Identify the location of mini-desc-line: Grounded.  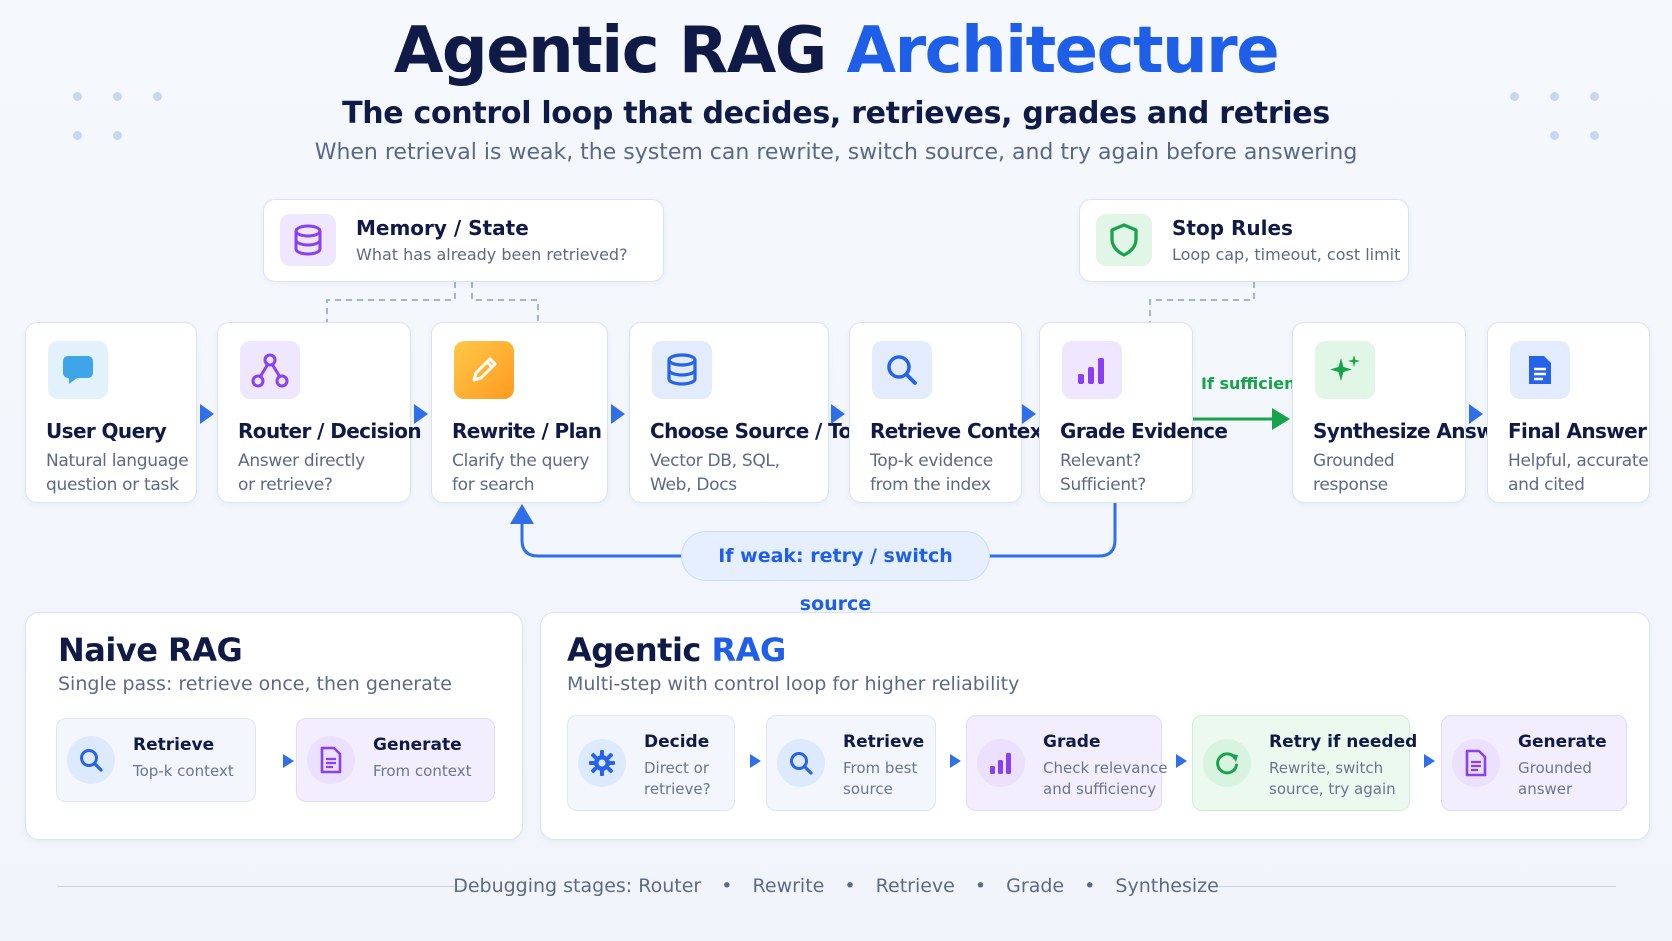
(1555, 768).